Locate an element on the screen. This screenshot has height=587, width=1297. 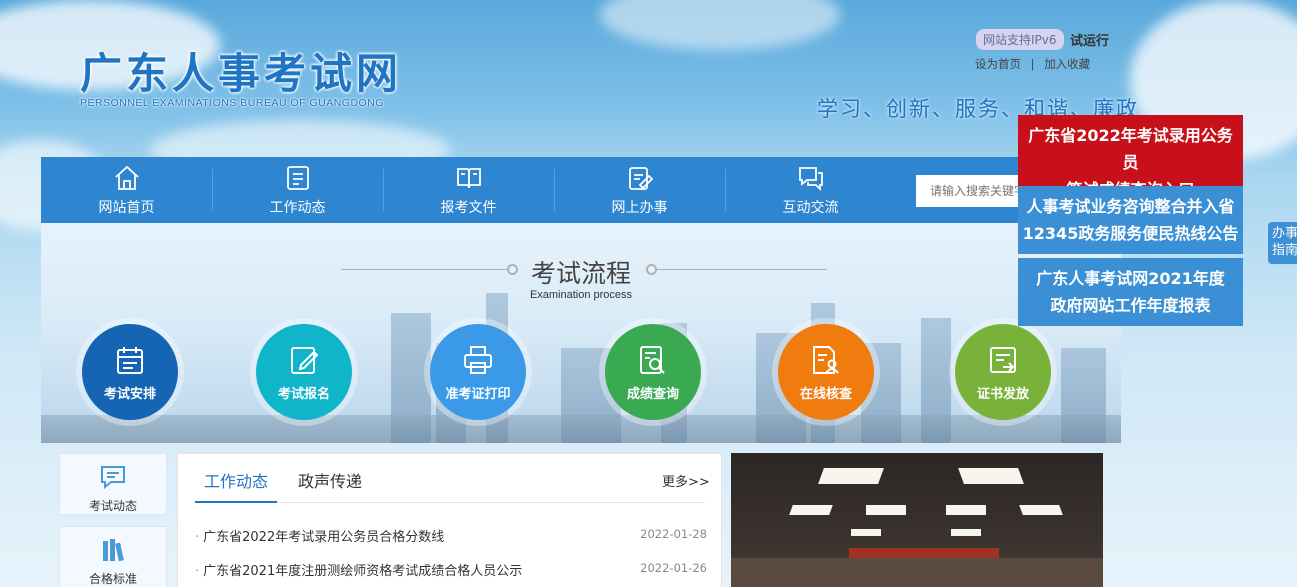
home-icon is located at coordinates (126, 177).